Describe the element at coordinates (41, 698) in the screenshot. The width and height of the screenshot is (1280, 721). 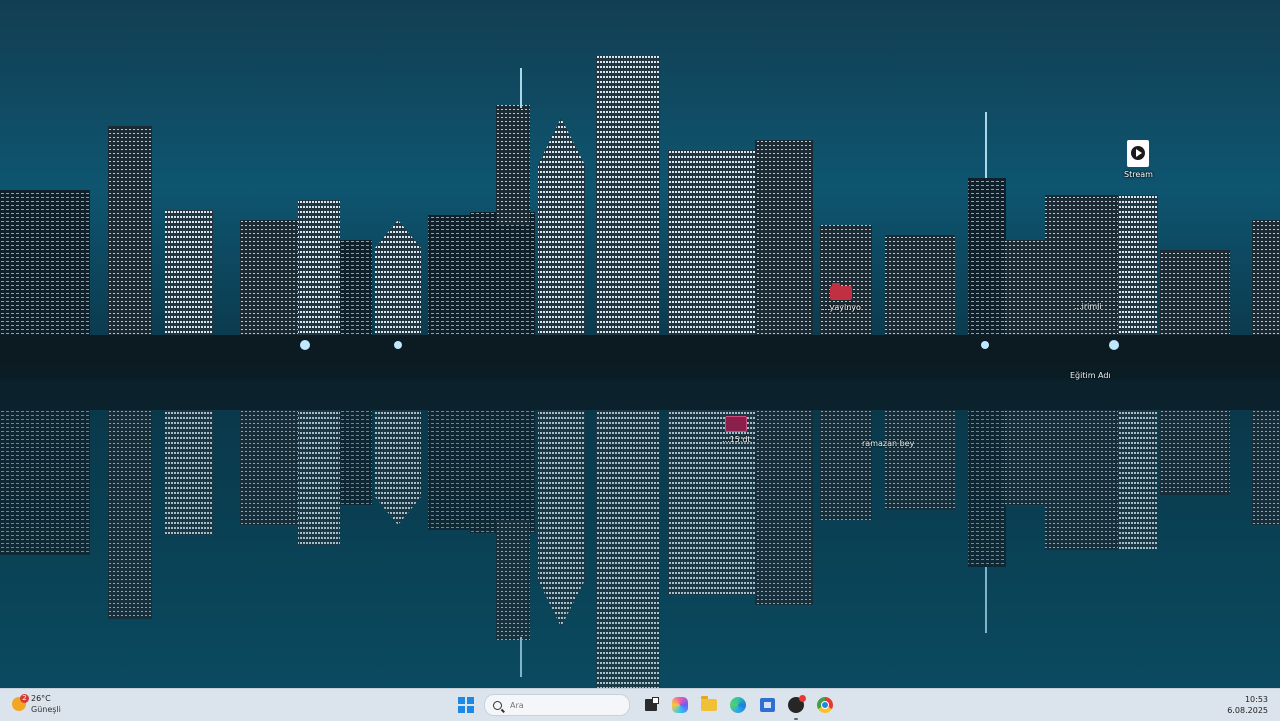
I see `weather-temperature: 26°C` at that location.